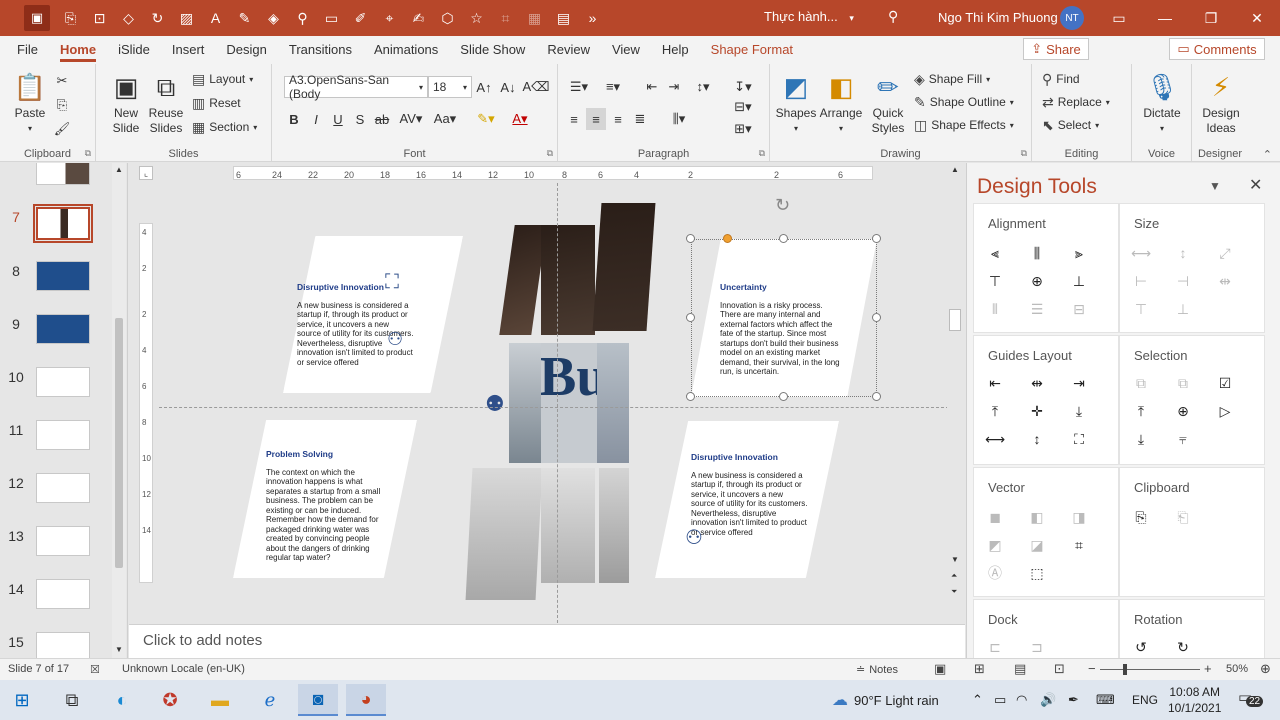  Describe the element at coordinates (675, 50) in the screenshot. I see `tab-help: Help` at that location.